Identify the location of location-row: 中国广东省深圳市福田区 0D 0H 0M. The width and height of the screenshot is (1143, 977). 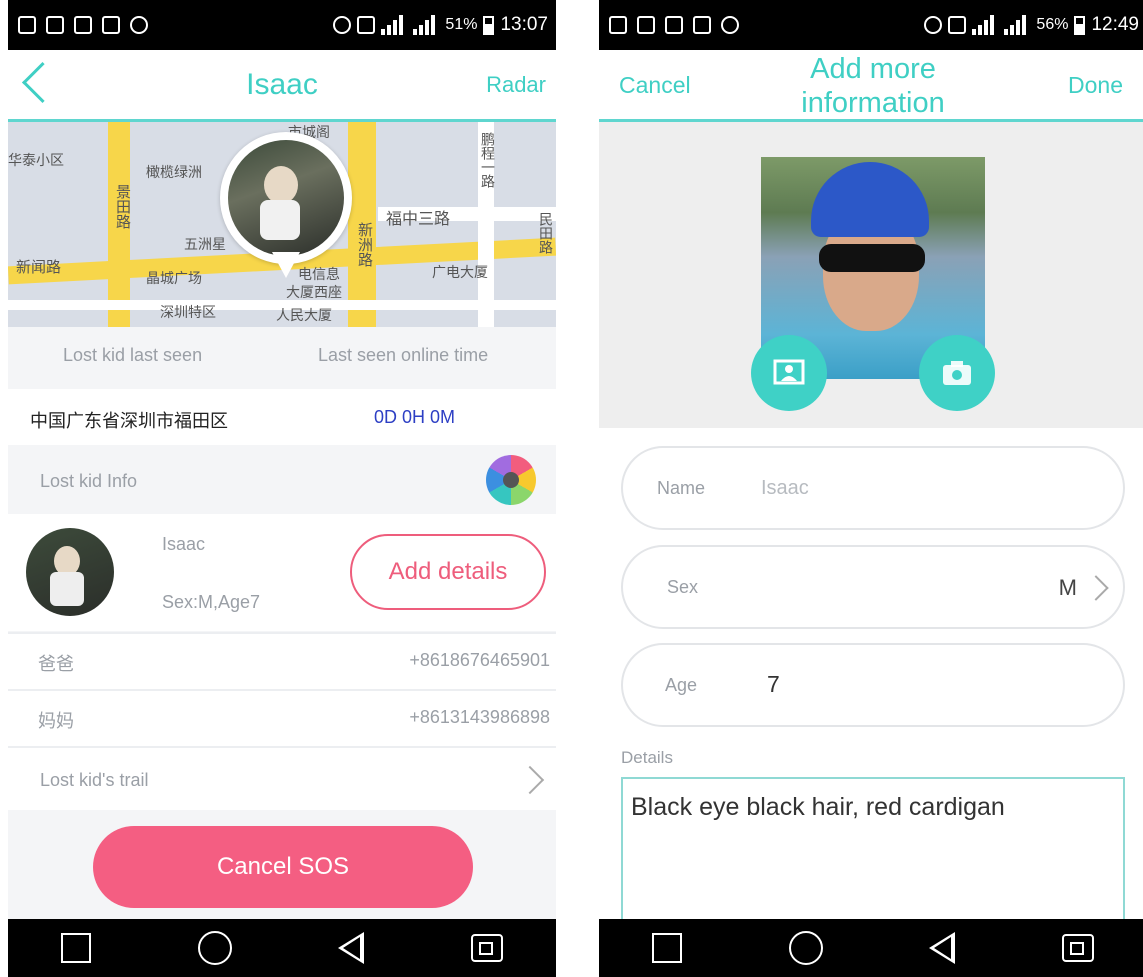
(282, 417).